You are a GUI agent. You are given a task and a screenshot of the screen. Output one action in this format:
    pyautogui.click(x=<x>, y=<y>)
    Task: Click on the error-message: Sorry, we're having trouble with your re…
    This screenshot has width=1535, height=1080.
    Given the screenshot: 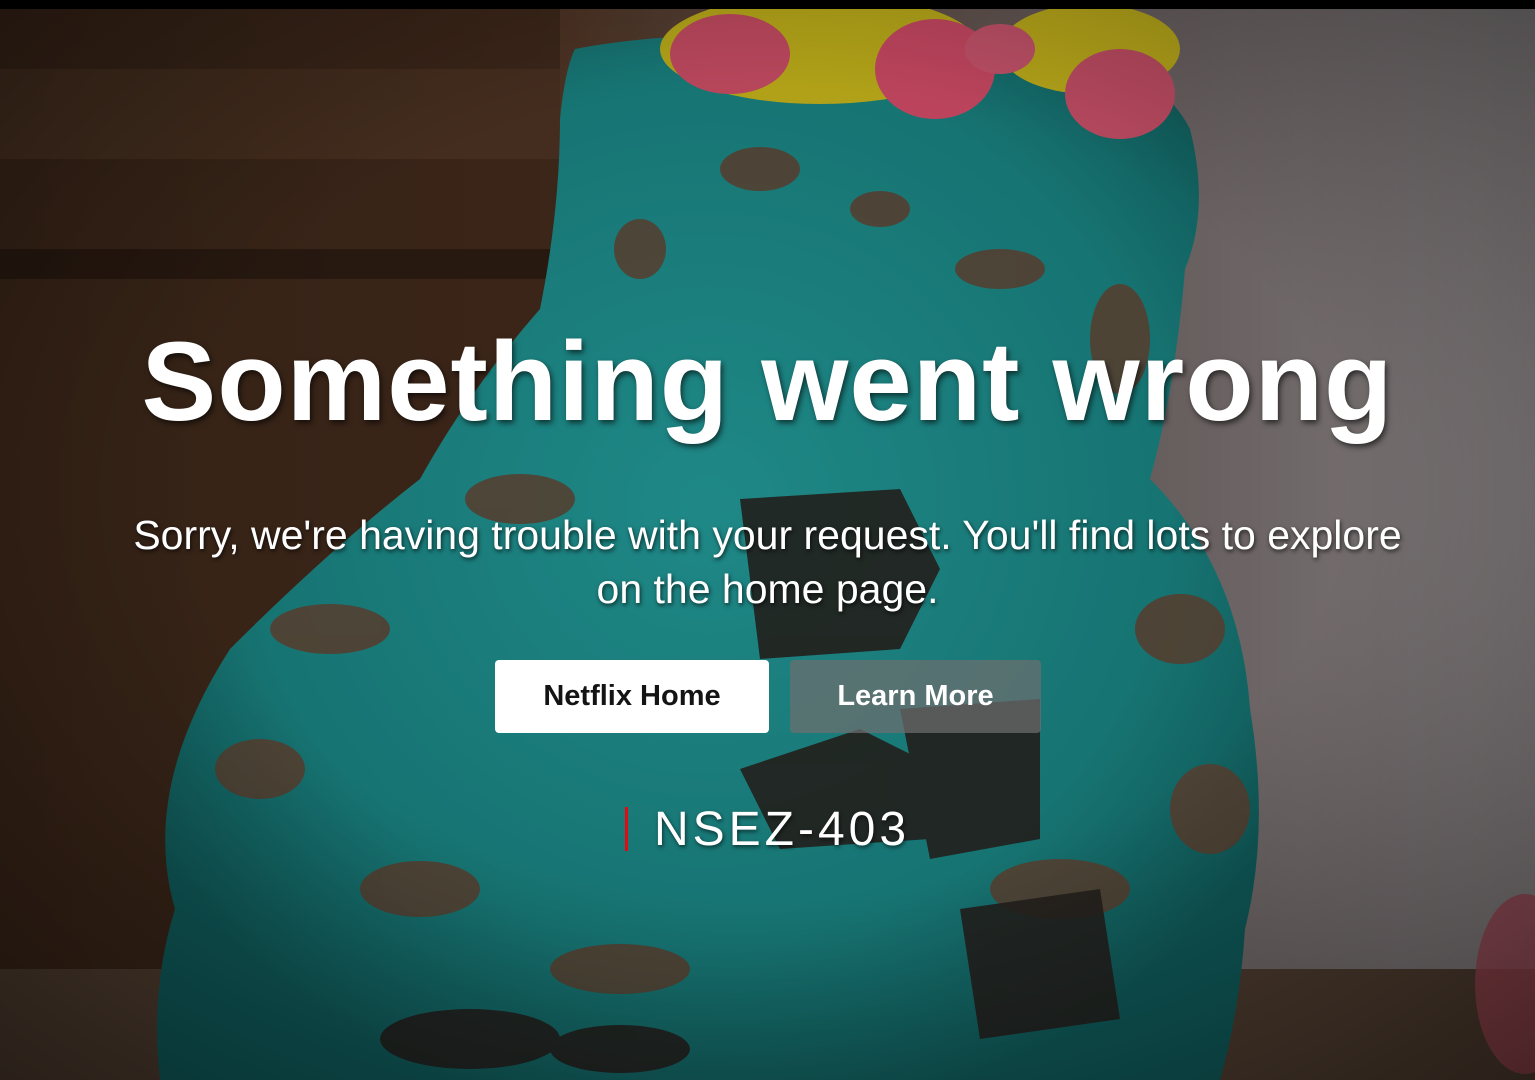 What is the action you would take?
    pyautogui.click(x=767, y=562)
    